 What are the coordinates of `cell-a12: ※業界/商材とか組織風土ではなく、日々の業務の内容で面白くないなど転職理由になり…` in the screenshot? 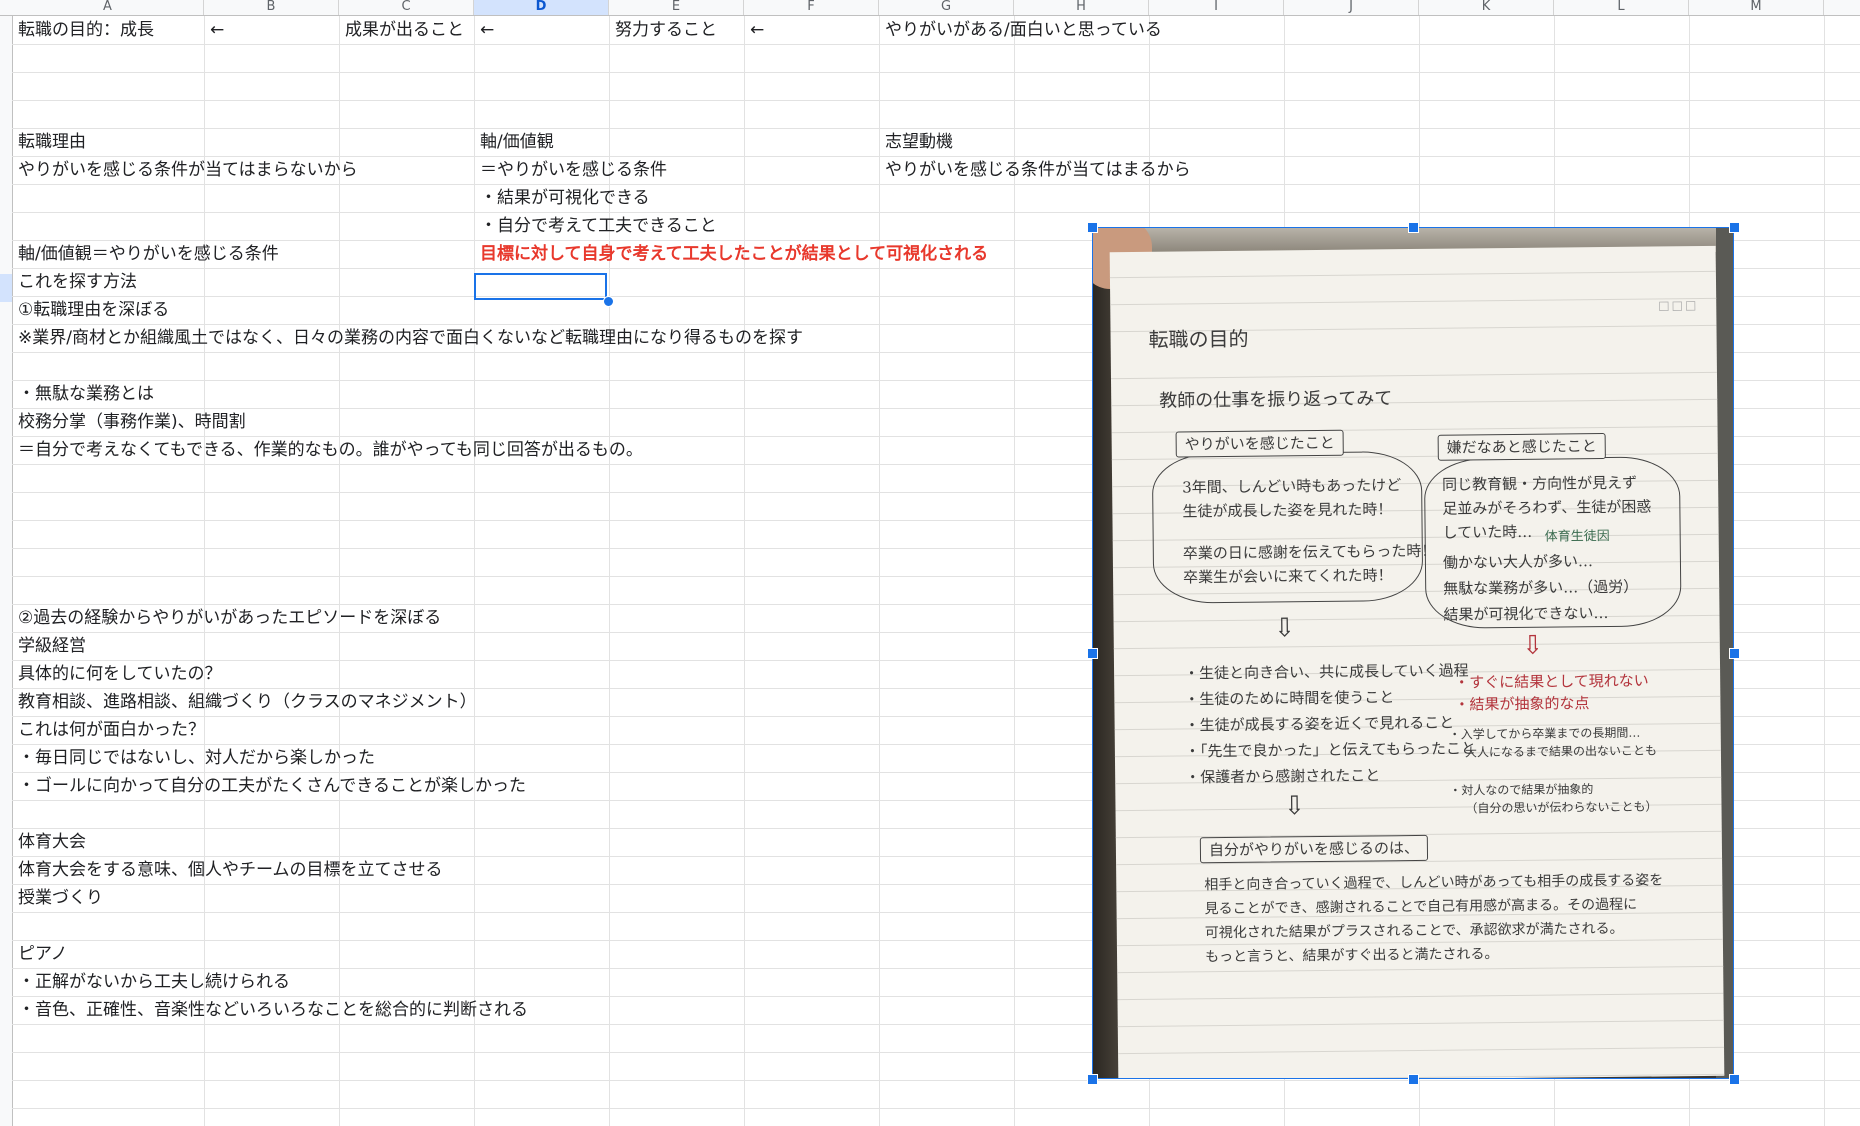 It's located at (407, 338).